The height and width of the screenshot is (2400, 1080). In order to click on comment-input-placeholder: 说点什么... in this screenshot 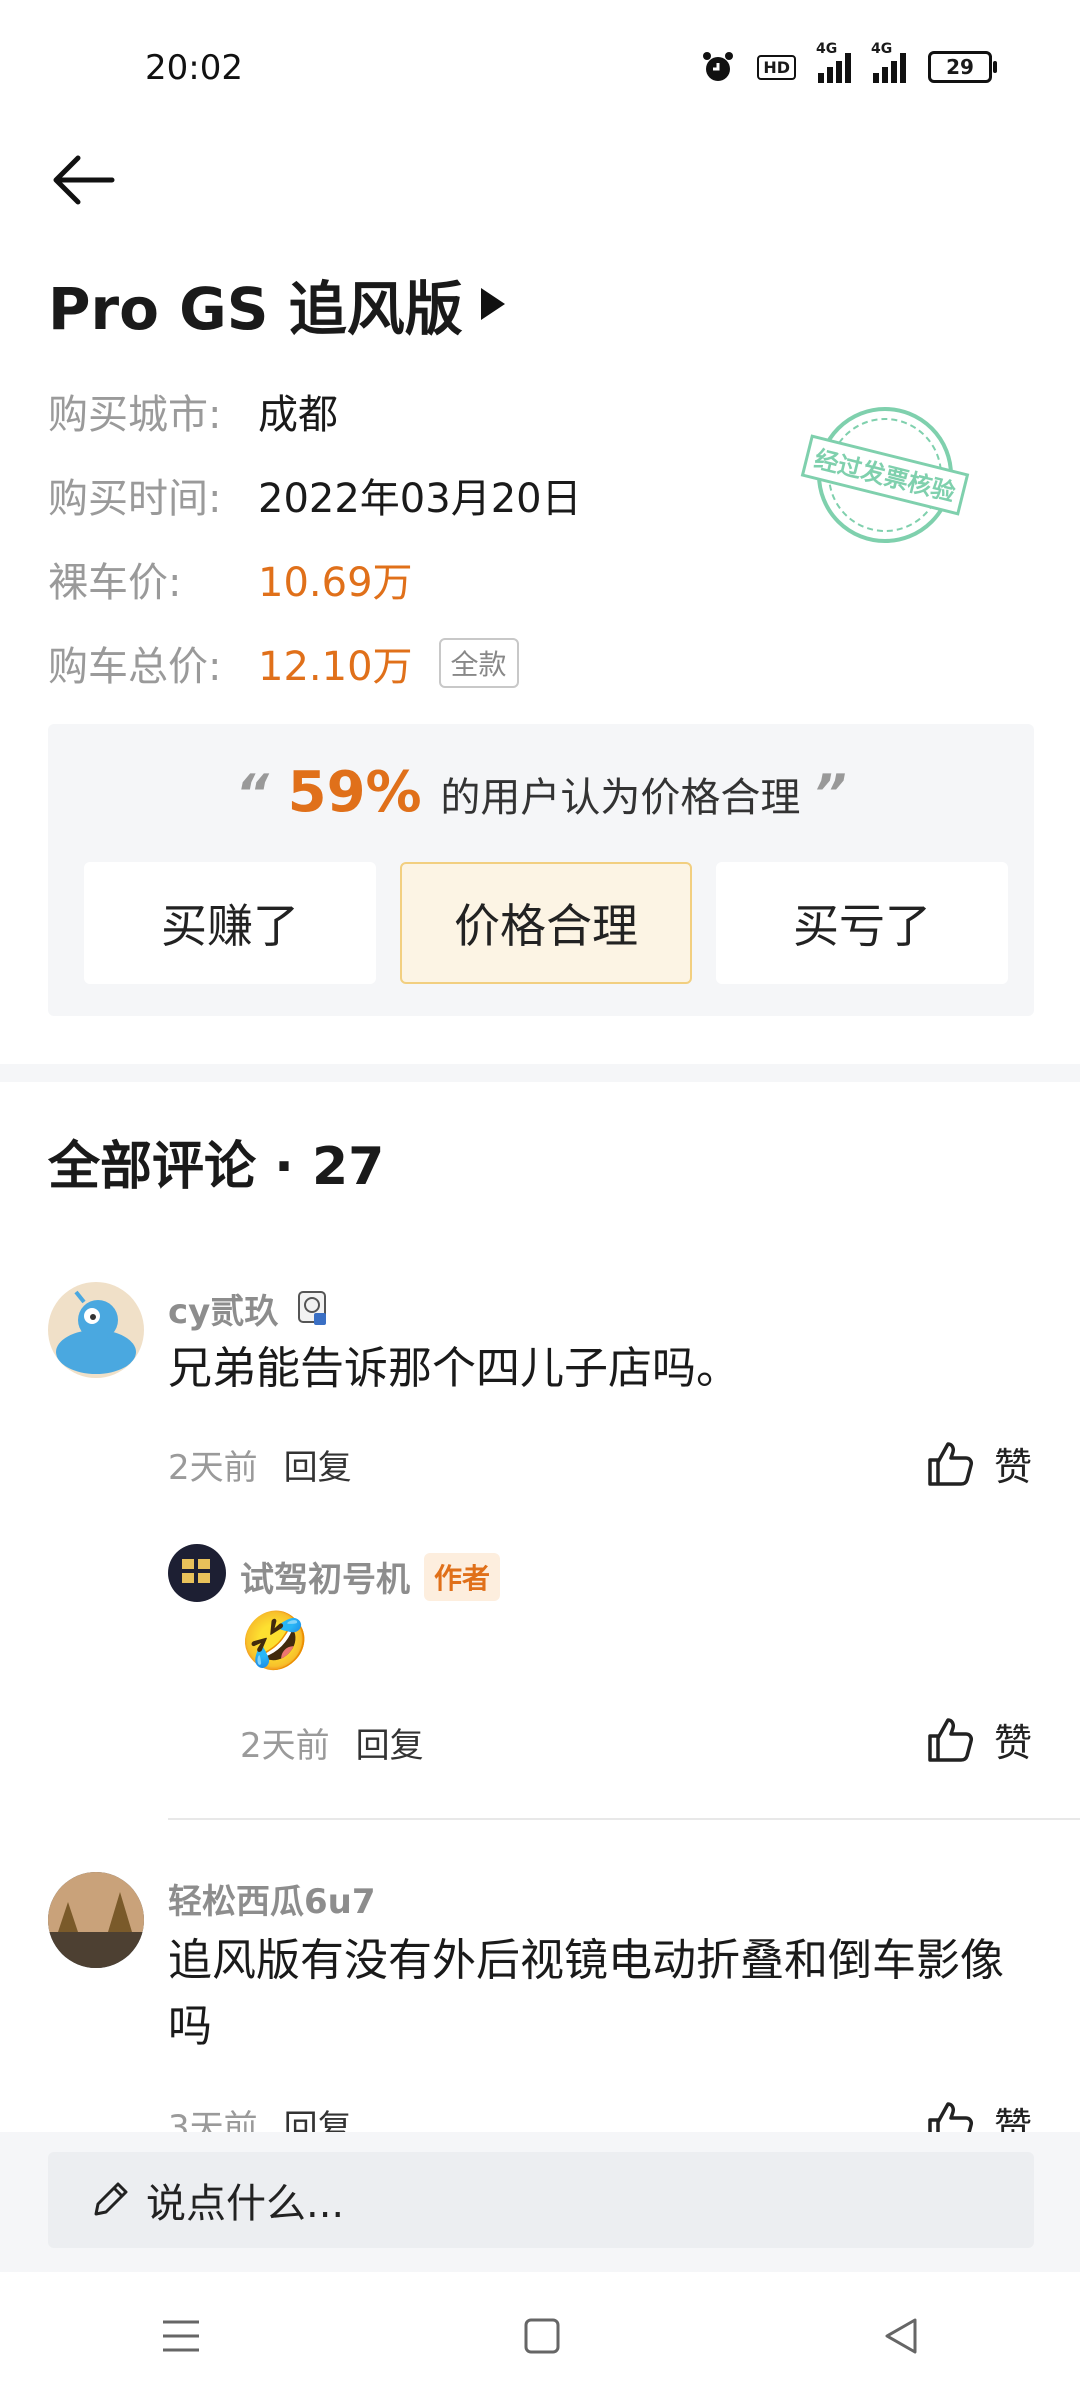, I will do `click(245, 2204)`.